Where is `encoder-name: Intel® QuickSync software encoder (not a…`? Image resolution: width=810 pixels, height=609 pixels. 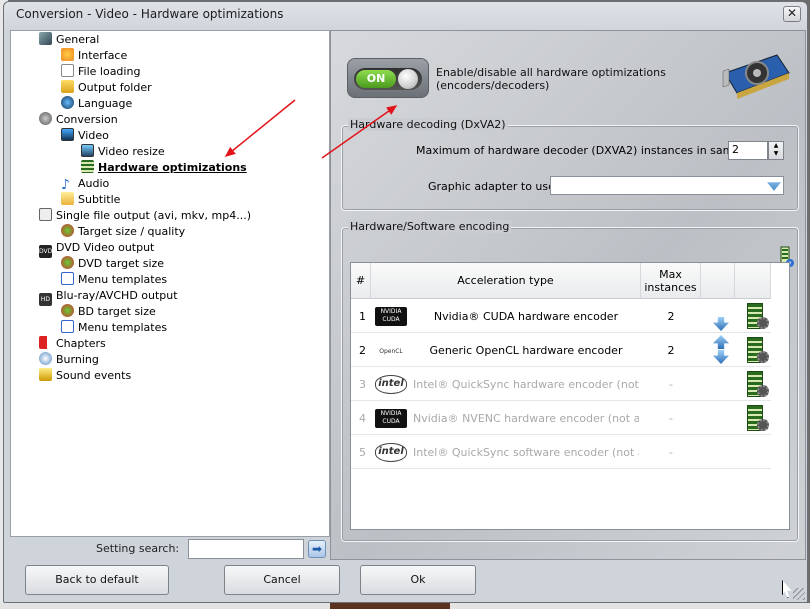 encoder-name: Intel® QuickSync software encoder (not a… is located at coordinates (526, 452).